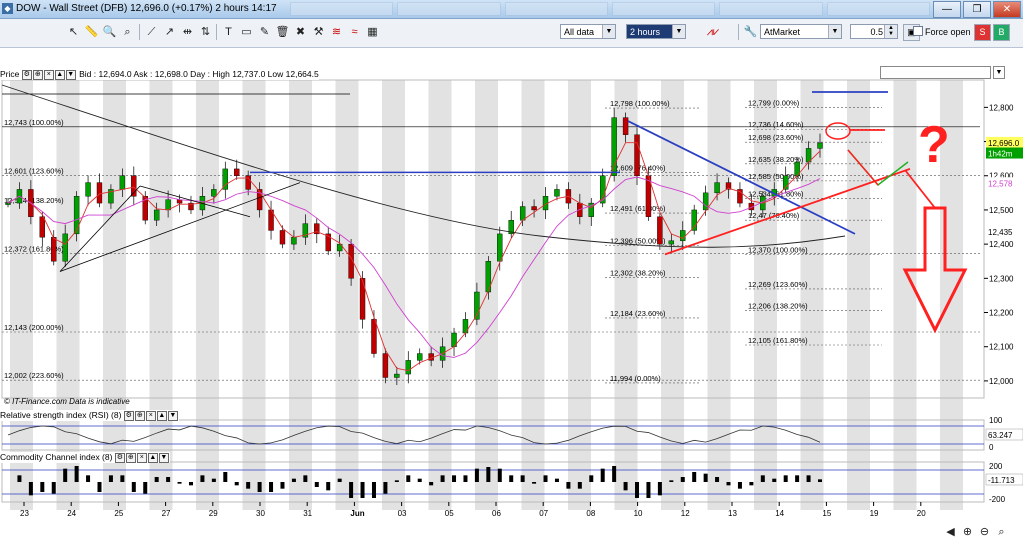 The width and height of the screenshot is (1023, 545). I want to click on x-tick-label: 13, so click(732, 513).